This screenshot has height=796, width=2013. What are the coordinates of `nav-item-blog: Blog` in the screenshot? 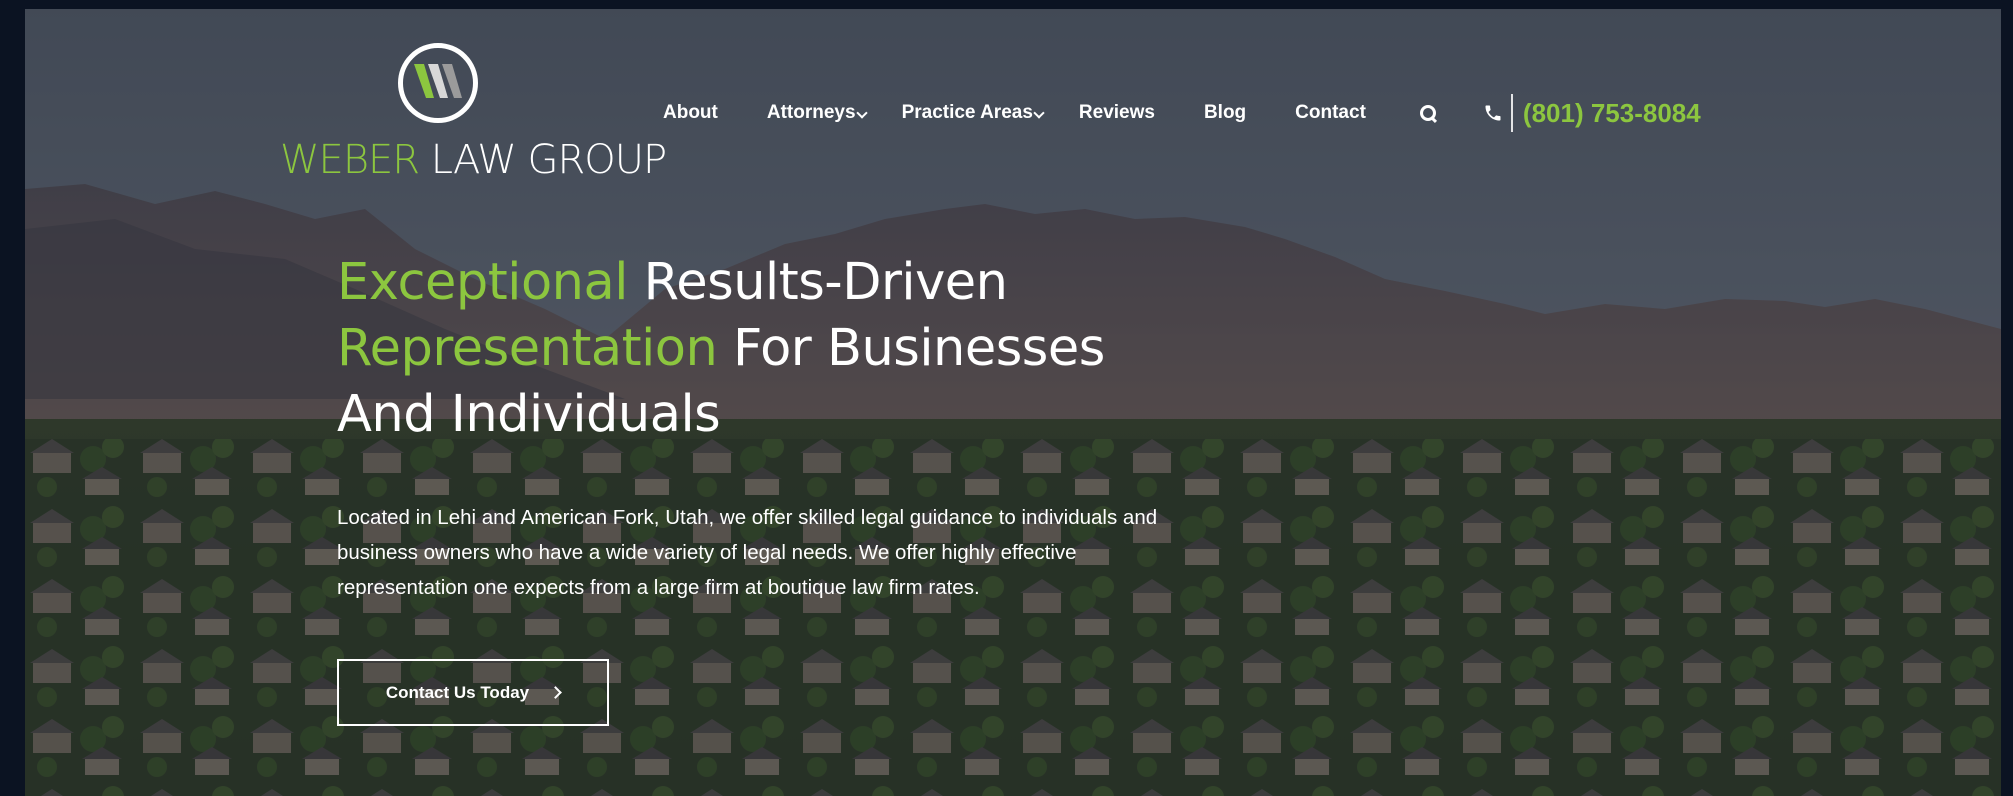 It's located at (1225, 113).